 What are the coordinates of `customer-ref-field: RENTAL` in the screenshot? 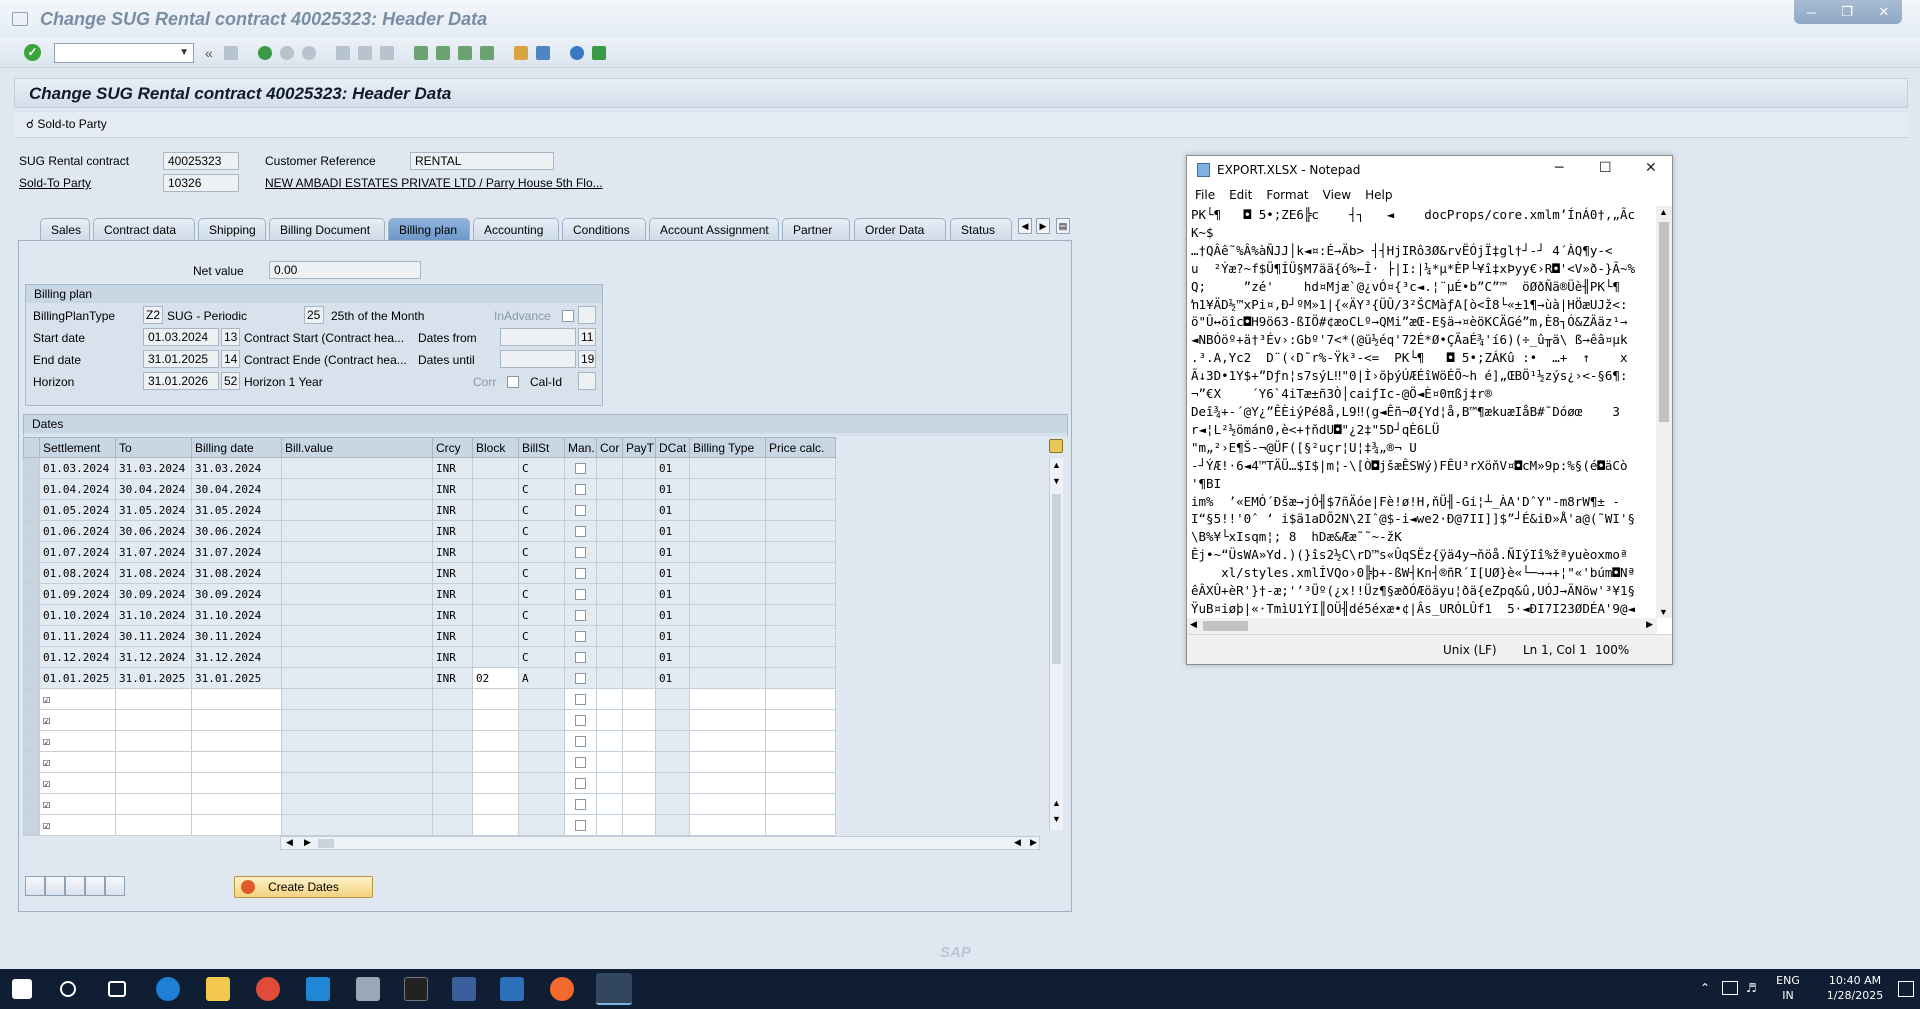 It's located at (482, 161).